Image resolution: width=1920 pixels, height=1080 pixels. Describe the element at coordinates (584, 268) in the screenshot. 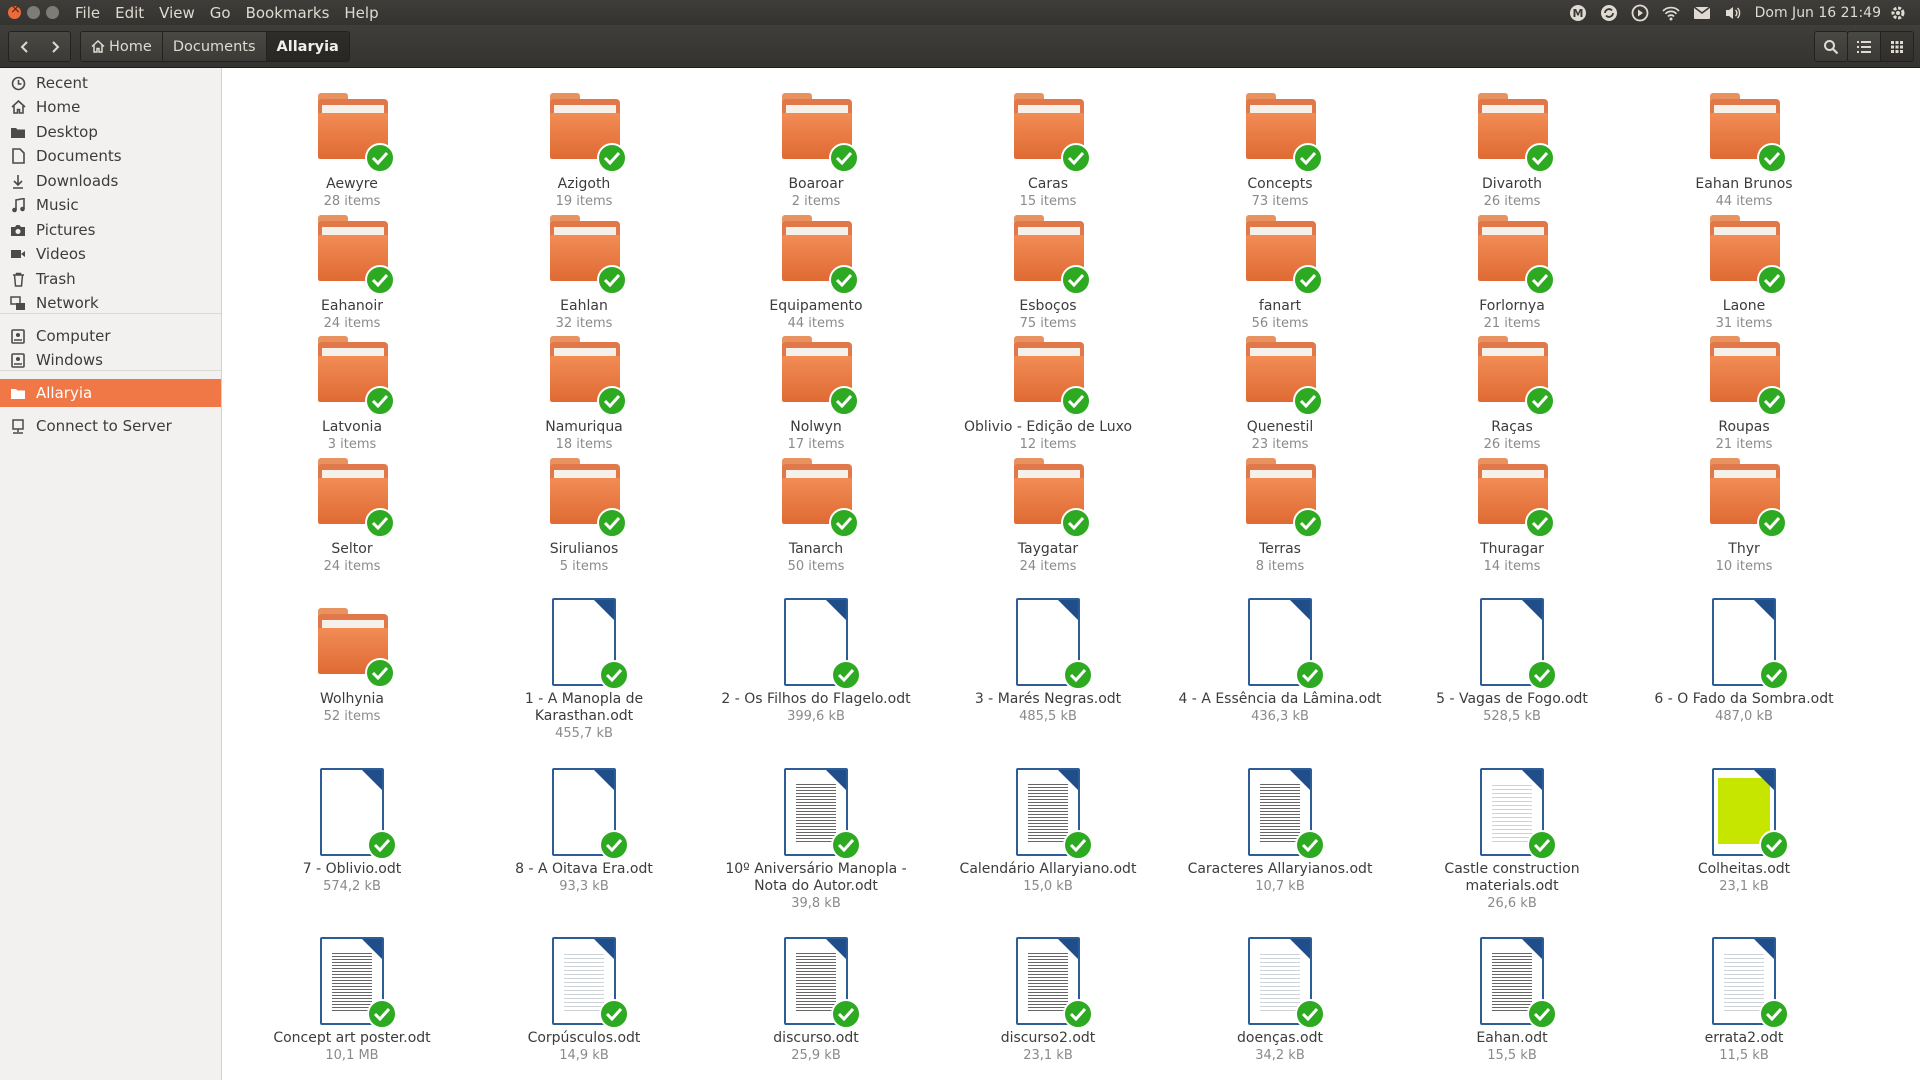

I see `folder-item: Eahlan 32 items` at that location.